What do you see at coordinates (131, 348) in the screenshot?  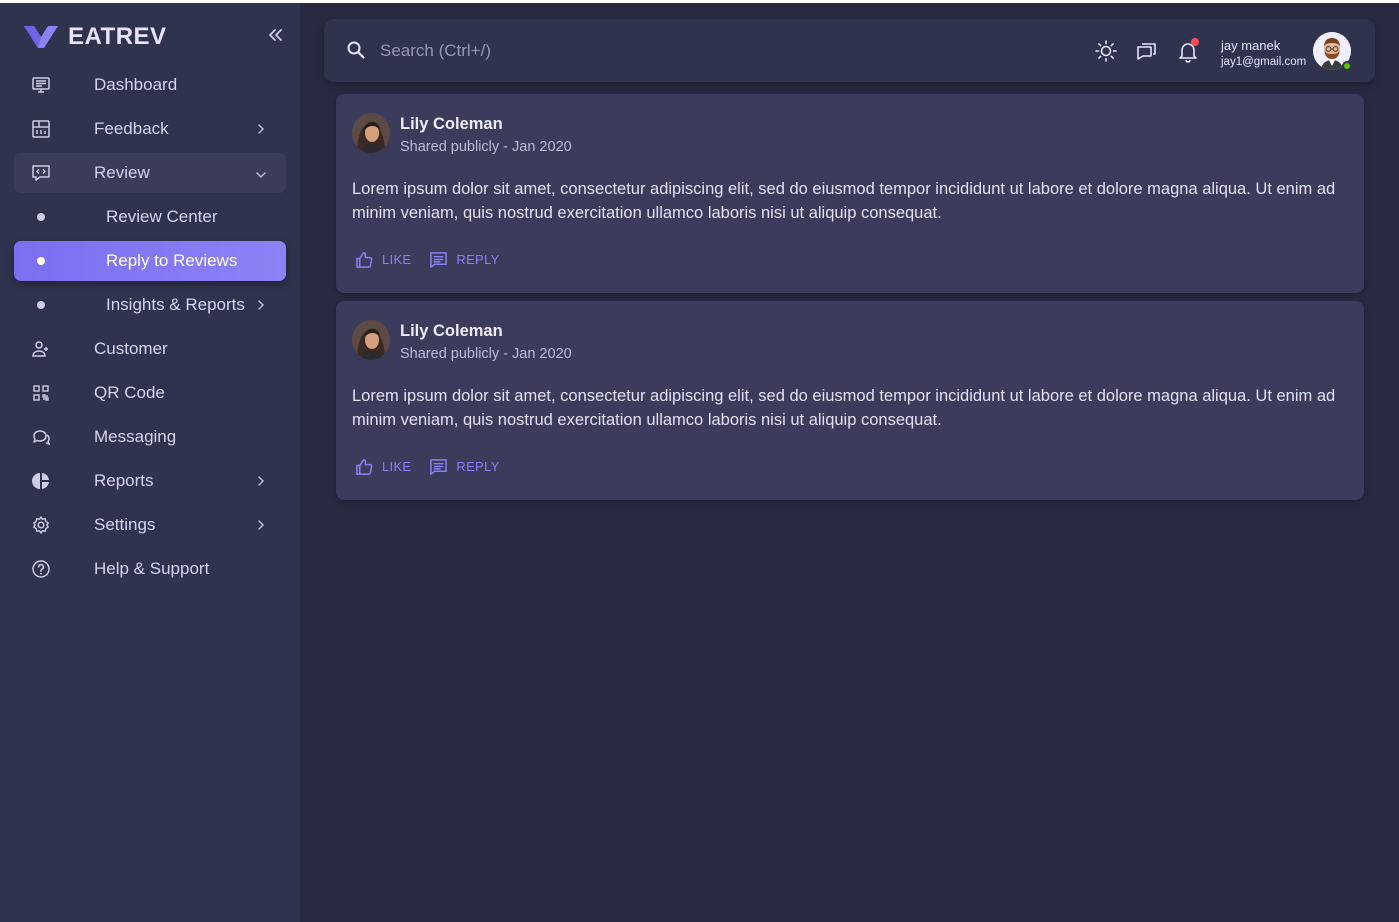 I see `sidebar-item-label: Customer` at bounding box center [131, 348].